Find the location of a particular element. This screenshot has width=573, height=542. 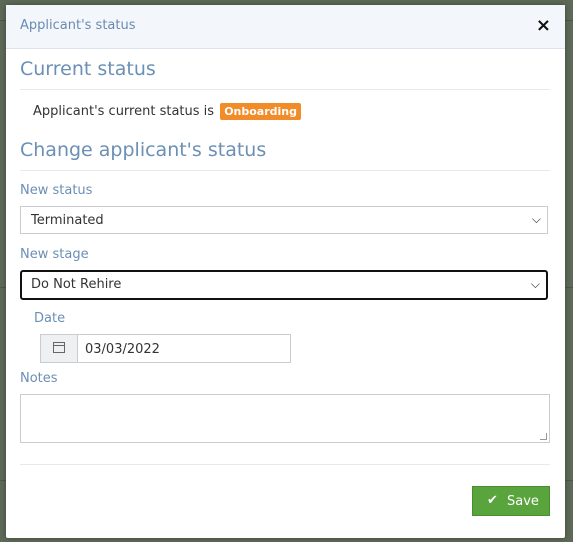

notes-label: Notes is located at coordinates (39, 378).